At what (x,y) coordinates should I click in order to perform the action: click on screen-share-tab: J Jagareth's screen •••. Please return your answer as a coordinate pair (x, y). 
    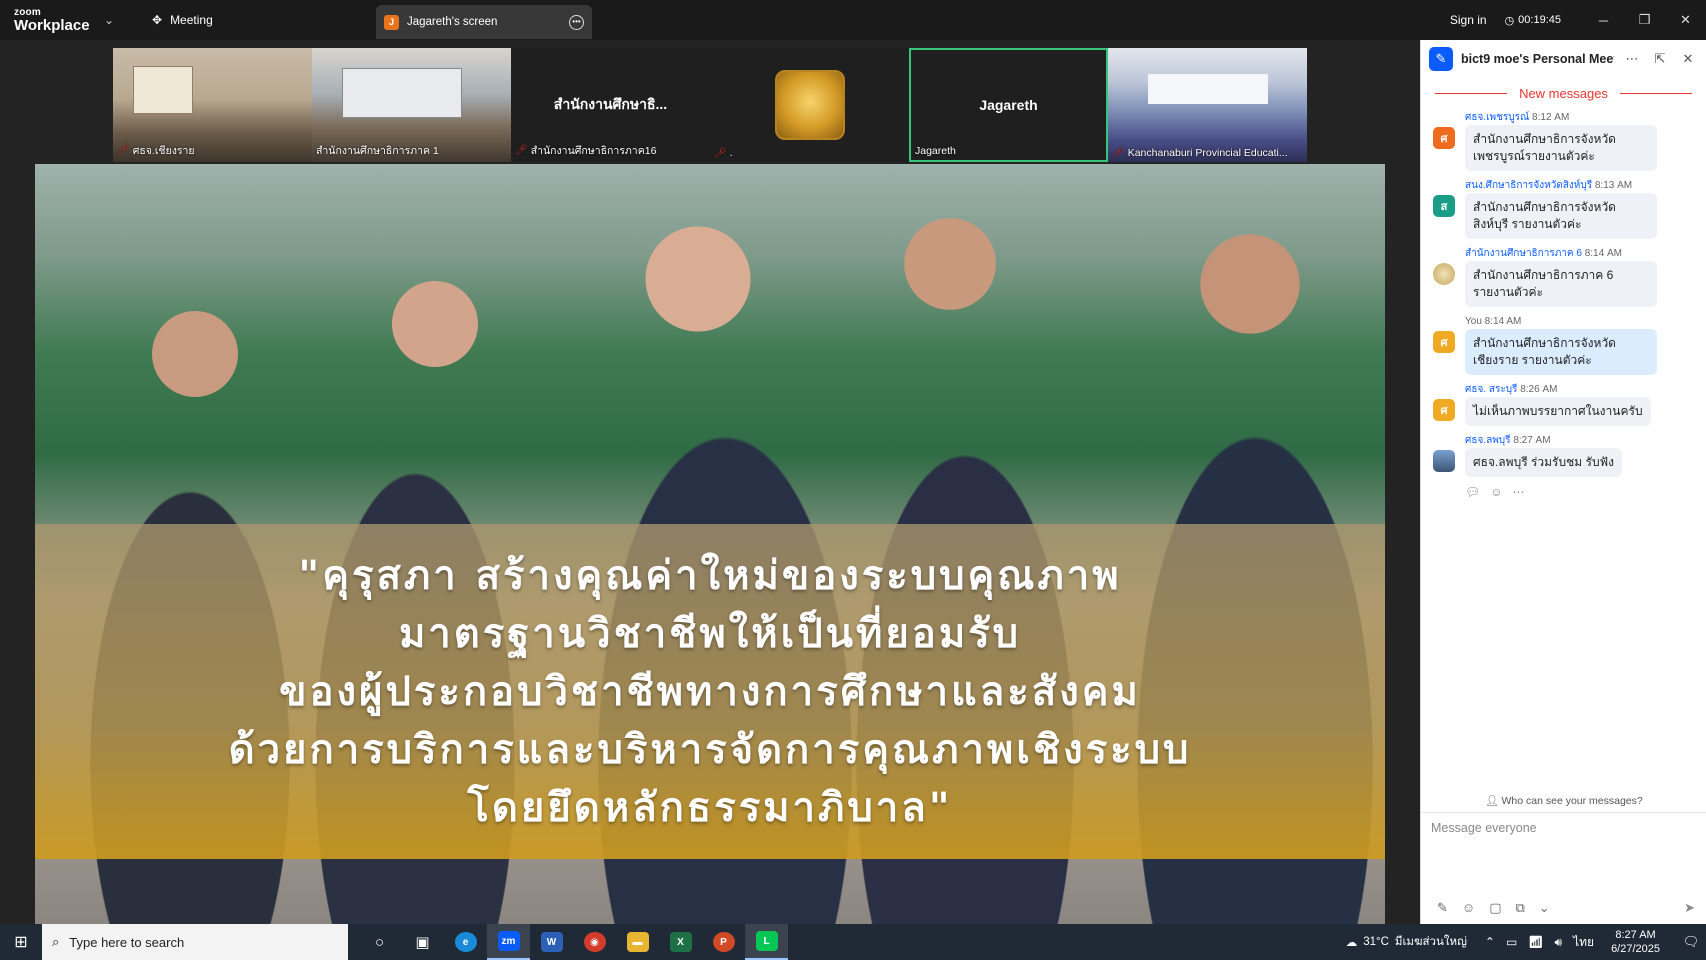
    Looking at the image, I should click on (484, 22).